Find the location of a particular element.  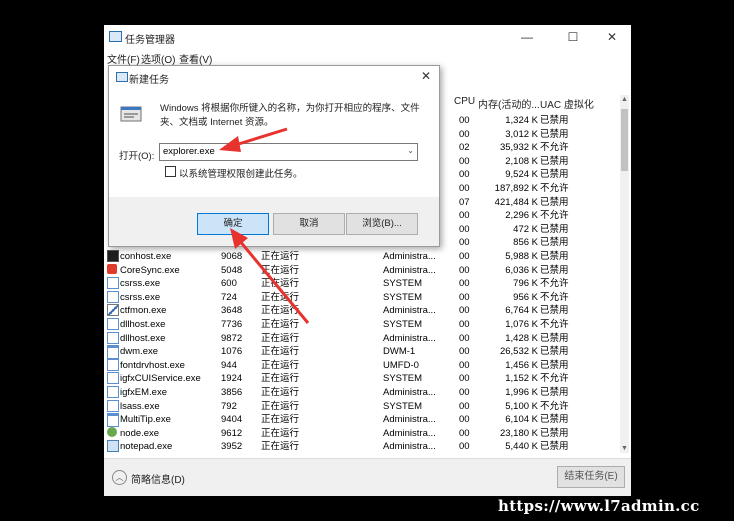

process-memory: 1,456 K is located at coordinates (521, 365).